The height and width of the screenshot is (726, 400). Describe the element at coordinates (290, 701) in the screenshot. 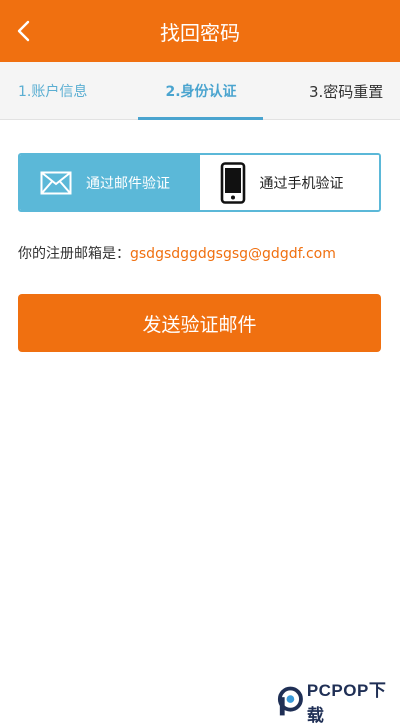

I see `pcpop-logo-icon` at that location.